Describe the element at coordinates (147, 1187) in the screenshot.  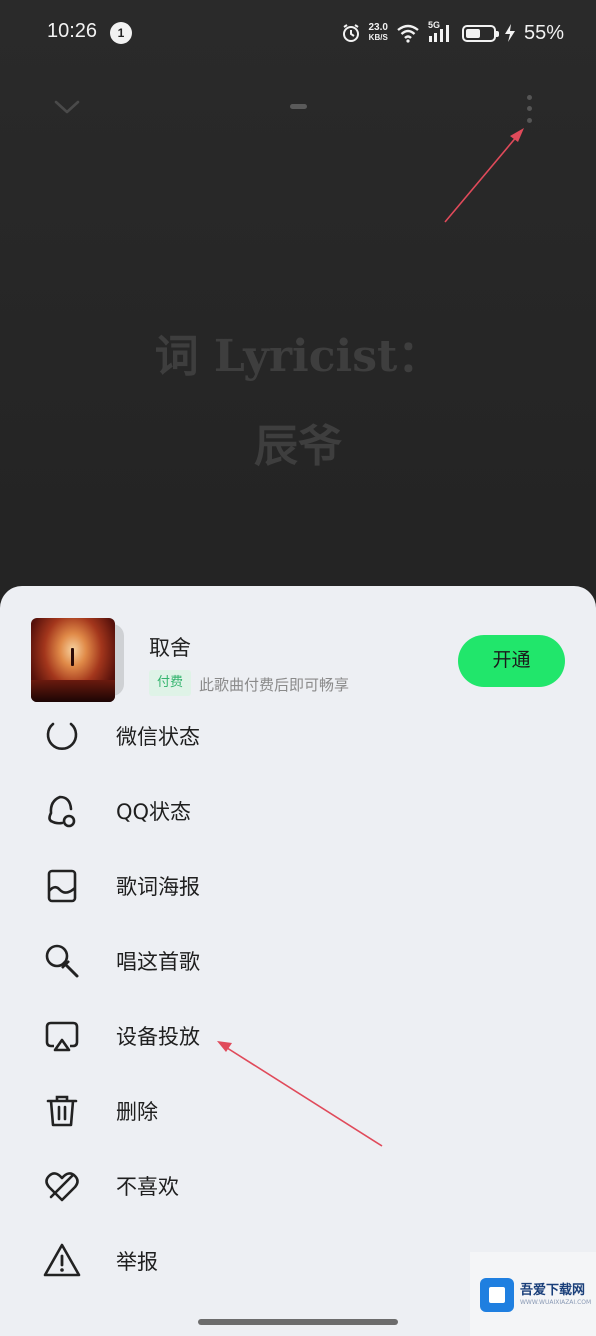
I see `menu-item-label: 不喜欢` at that location.